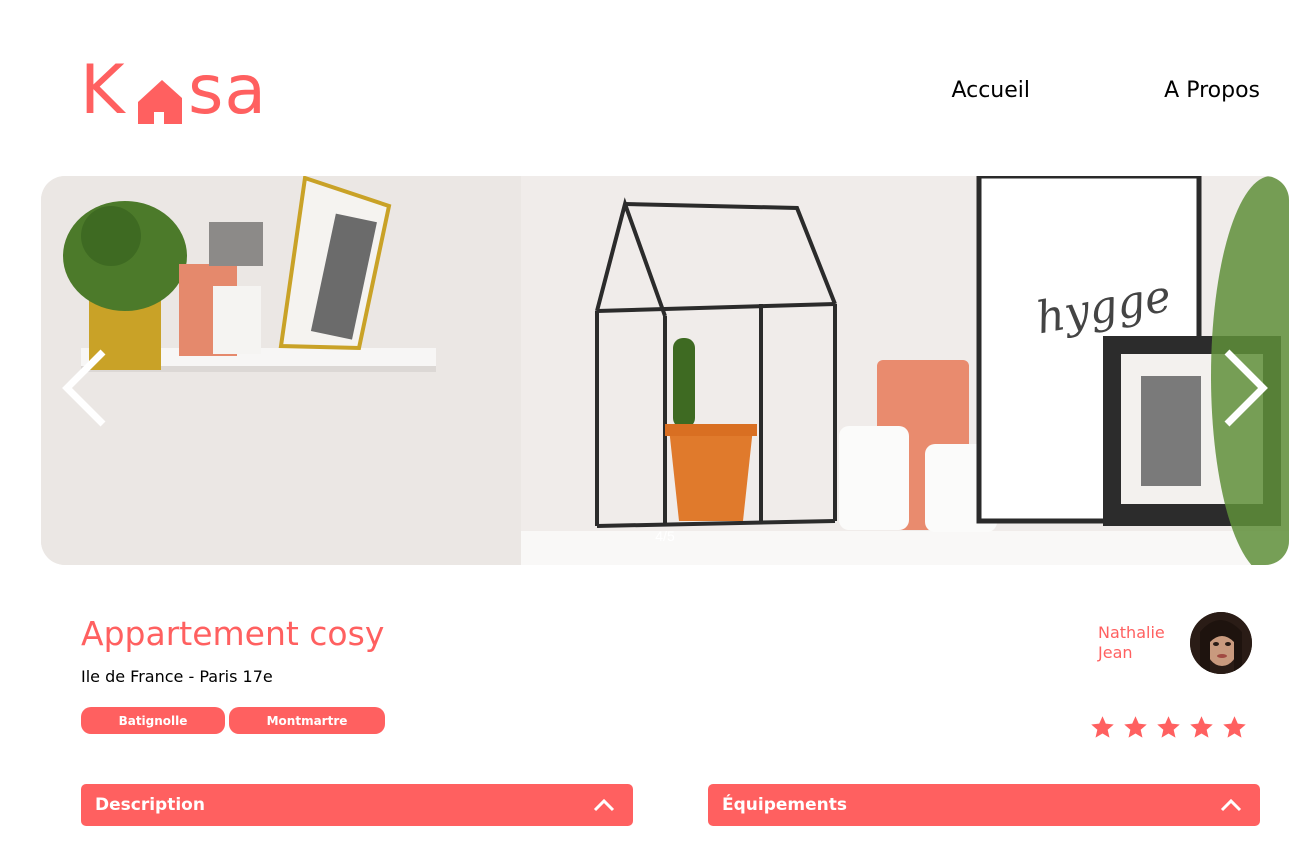 This screenshot has height=852, width=1298. What do you see at coordinates (984, 805) in the screenshot?
I see `equipments-collapse: Équipements` at bounding box center [984, 805].